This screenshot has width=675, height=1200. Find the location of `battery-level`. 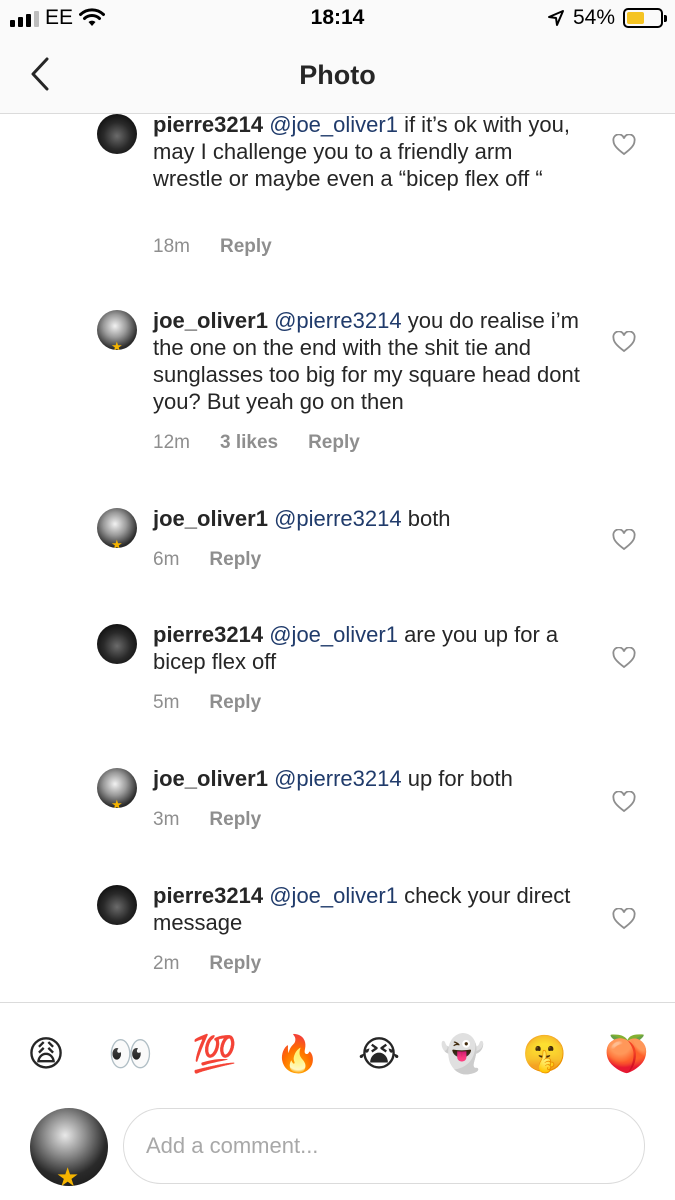

battery-level is located at coordinates (636, 18).